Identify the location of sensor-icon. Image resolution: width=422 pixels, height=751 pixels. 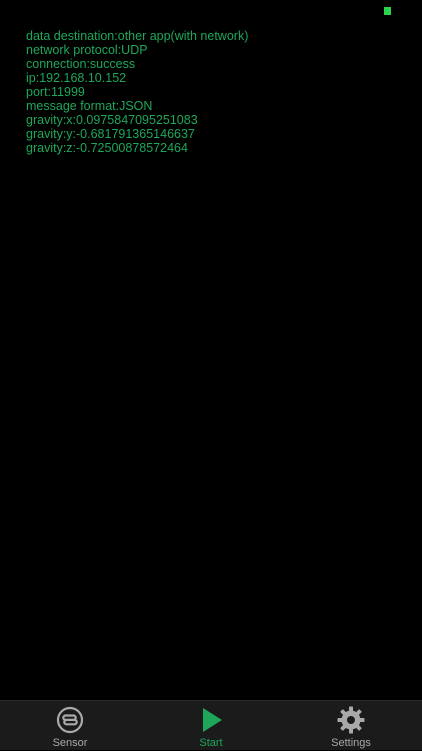
(70, 720).